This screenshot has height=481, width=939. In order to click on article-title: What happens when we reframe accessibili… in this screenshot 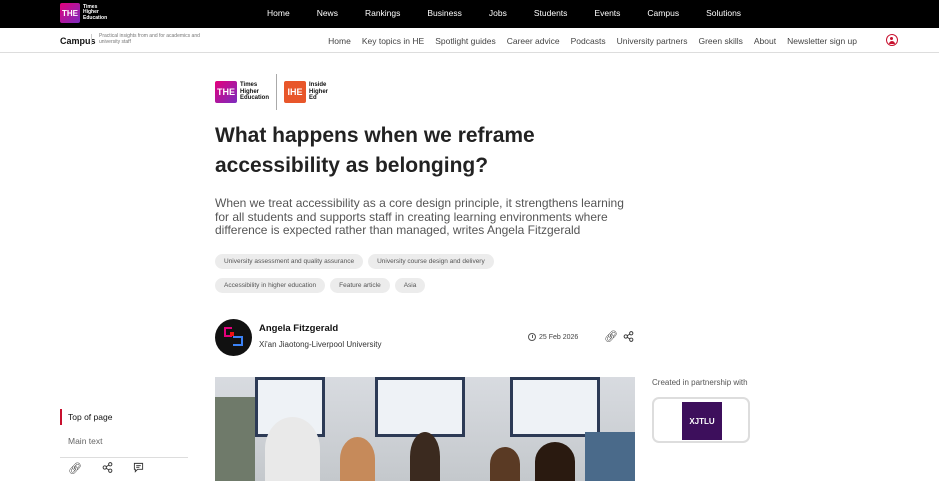, I will do `click(375, 150)`.